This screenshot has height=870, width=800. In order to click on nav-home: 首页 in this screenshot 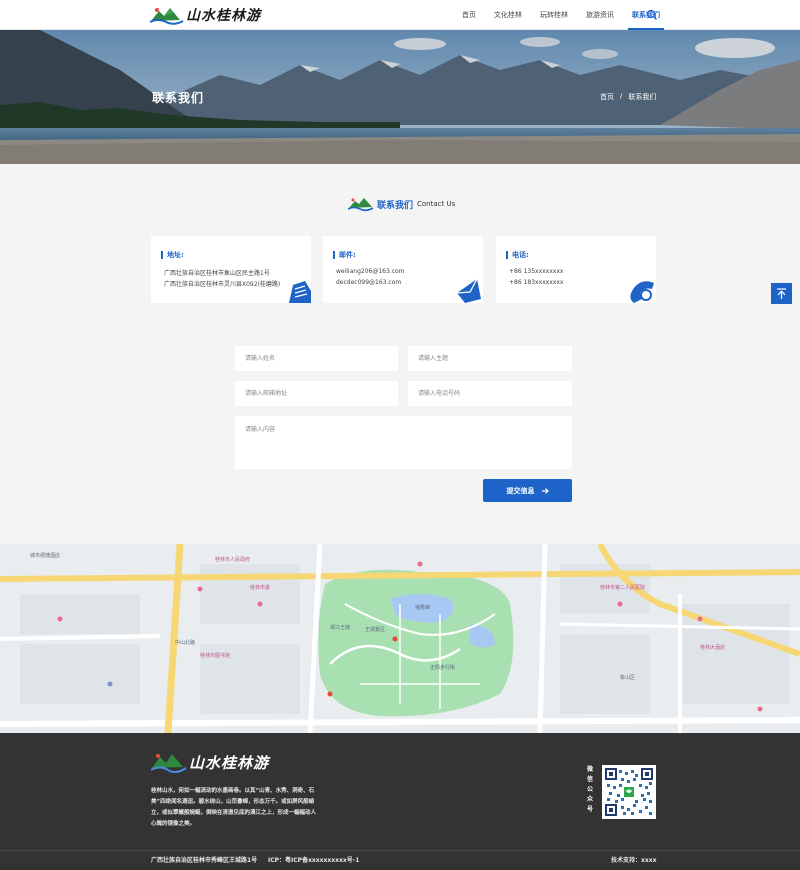, I will do `click(469, 15)`.